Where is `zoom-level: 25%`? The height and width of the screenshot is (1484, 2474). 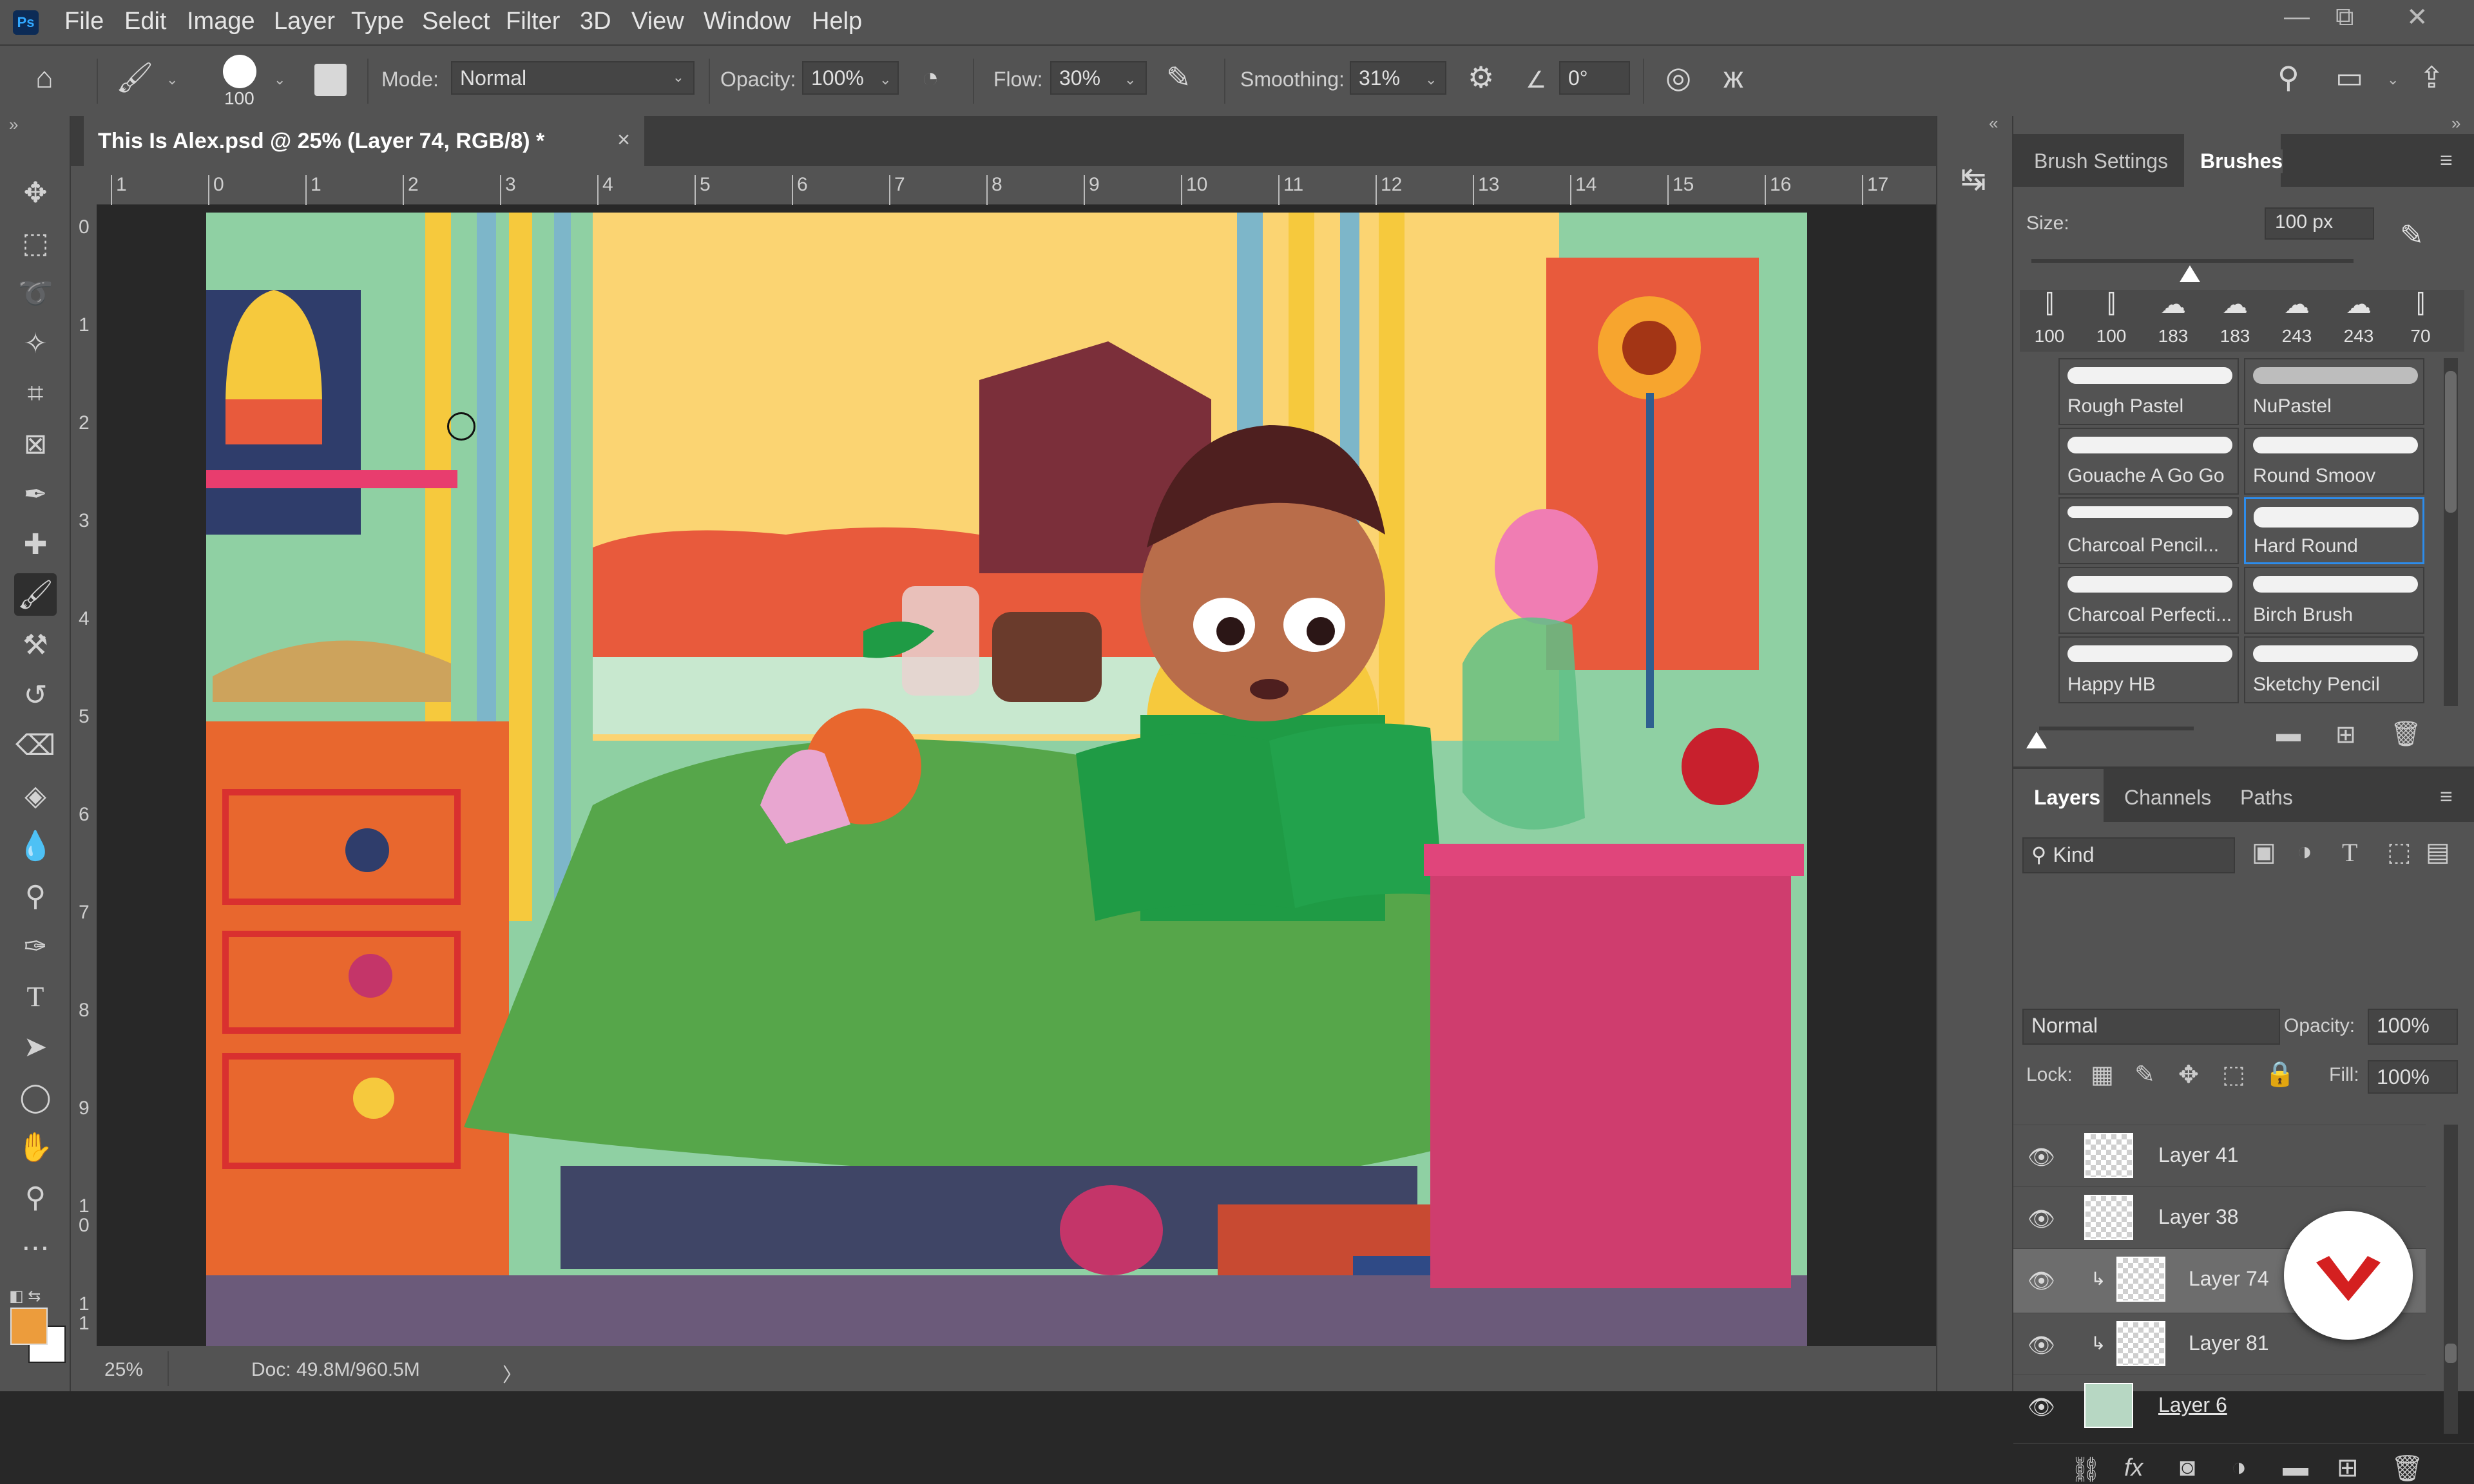 zoom-level: 25% is located at coordinates (123, 1370).